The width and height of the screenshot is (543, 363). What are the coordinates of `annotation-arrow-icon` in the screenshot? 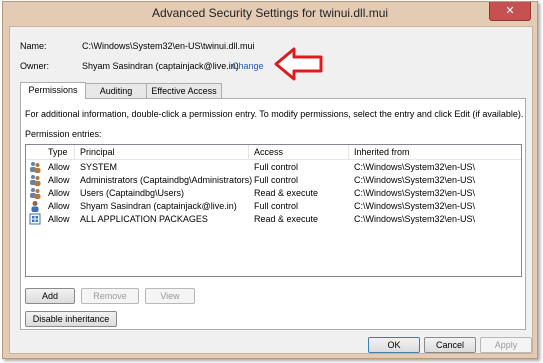 It's located at (298, 64).